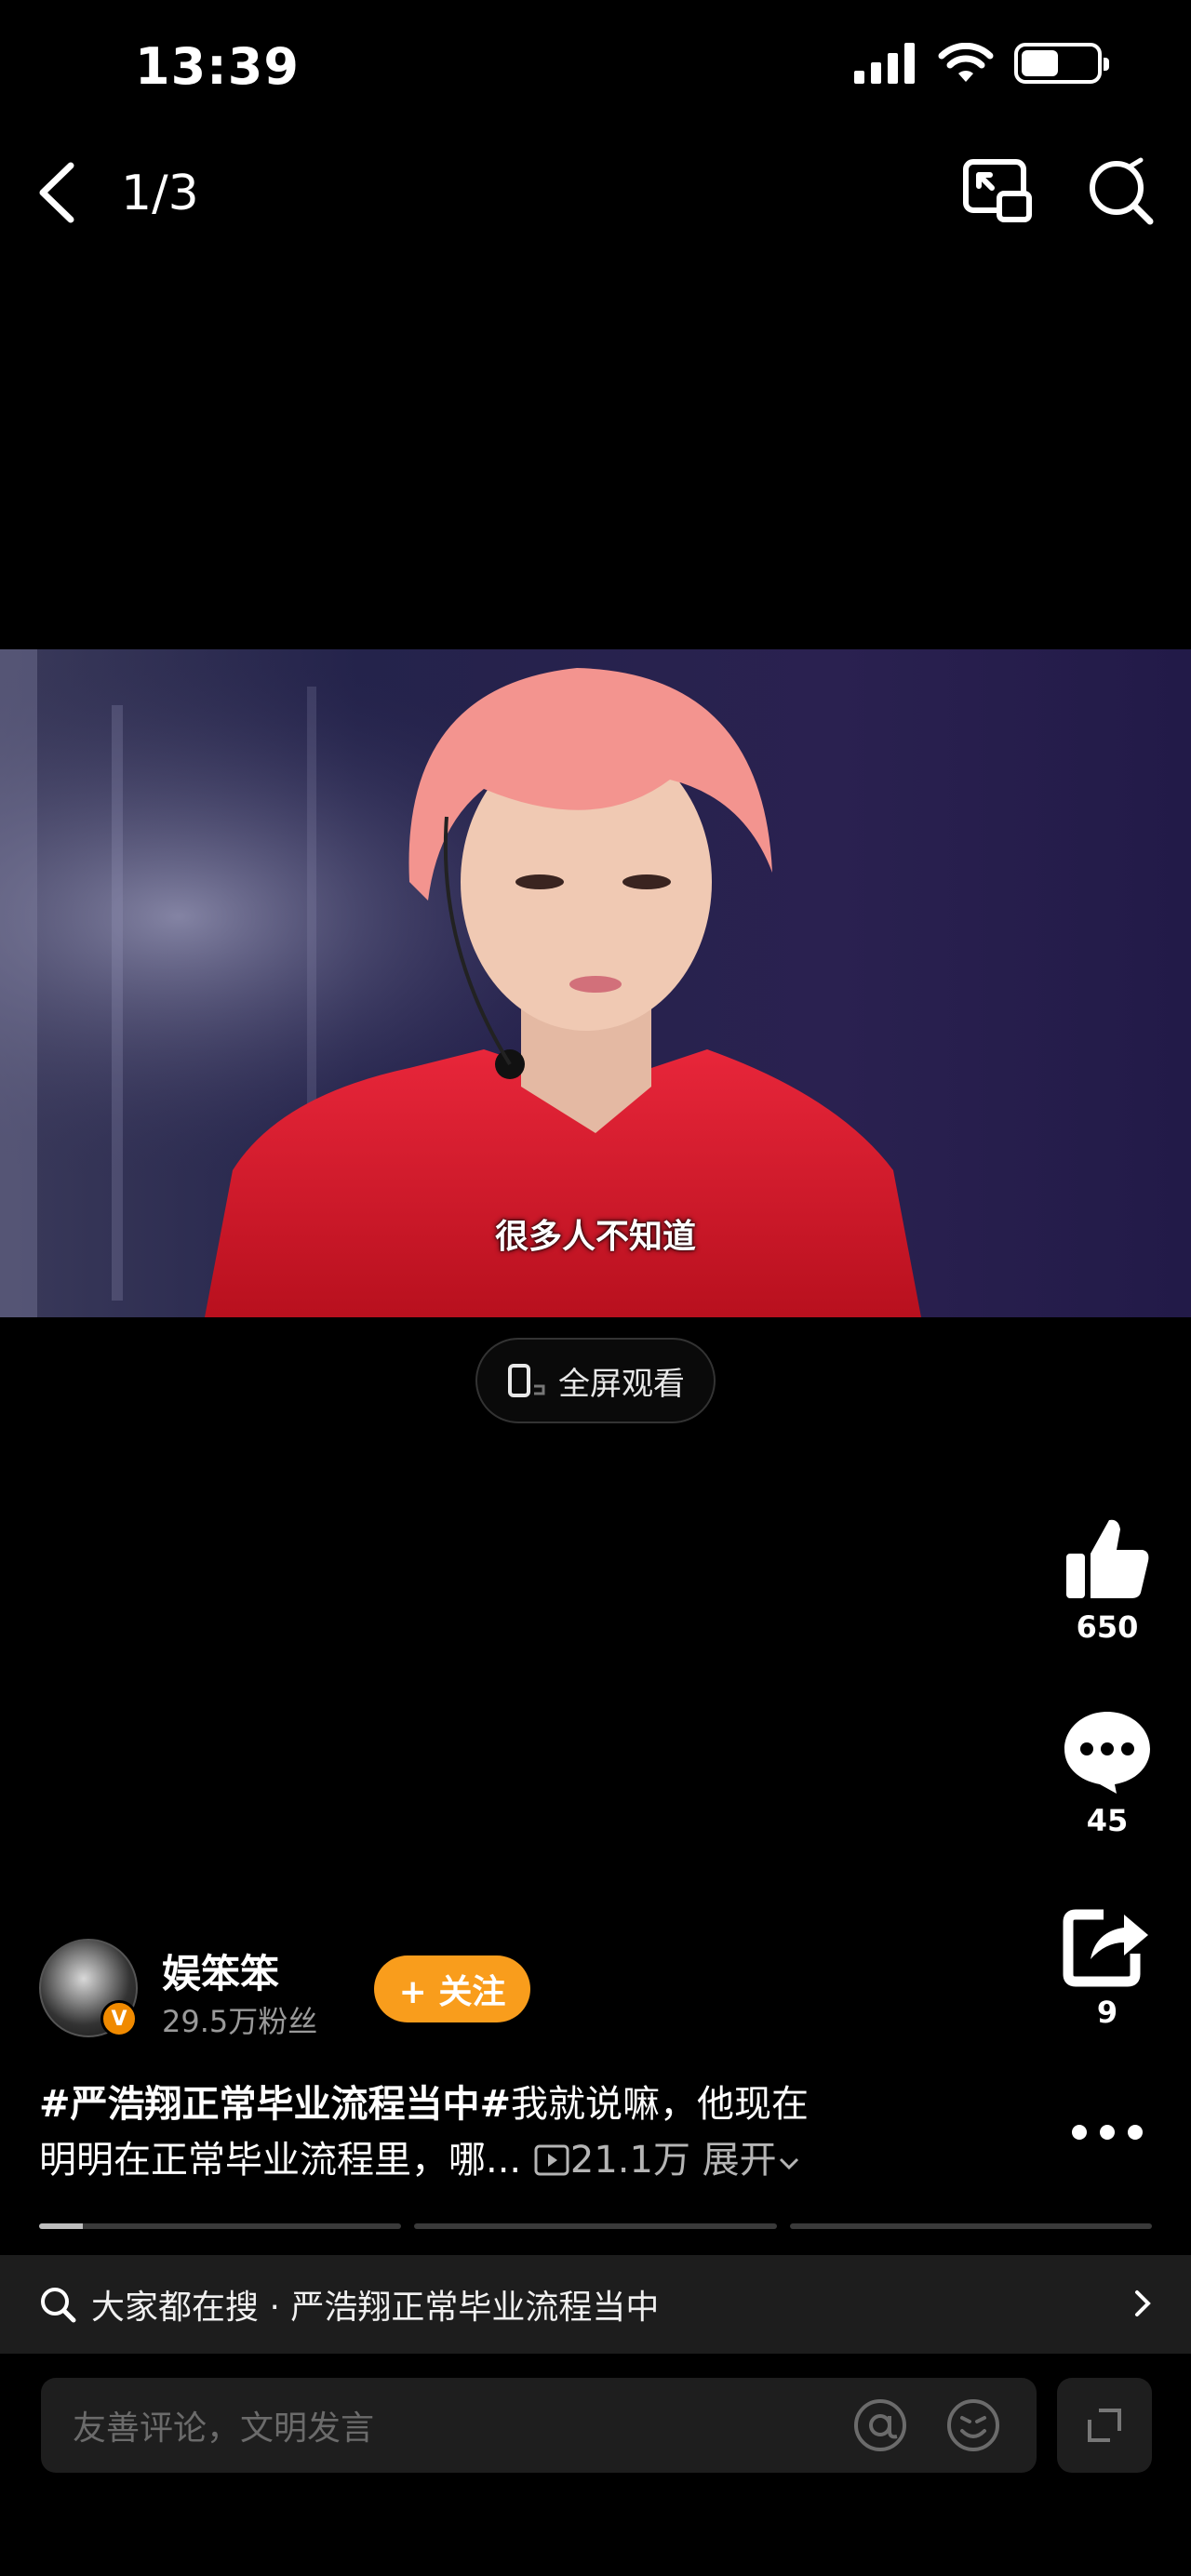 The image size is (1191, 2576). What do you see at coordinates (61, 2226) in the screenshot?
I see `progress-segment-fill` at bounding box center [61, 2226].